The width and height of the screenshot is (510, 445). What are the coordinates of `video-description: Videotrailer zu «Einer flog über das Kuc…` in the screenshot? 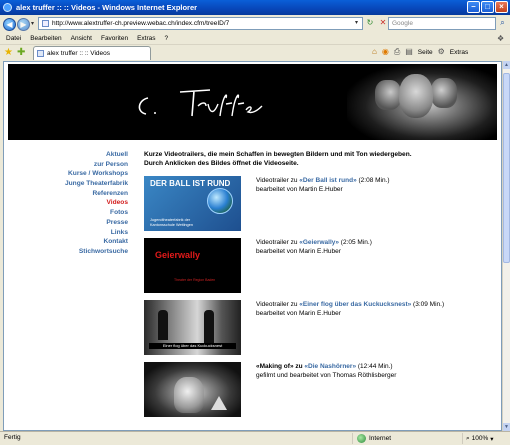 It's located at (376, 309).